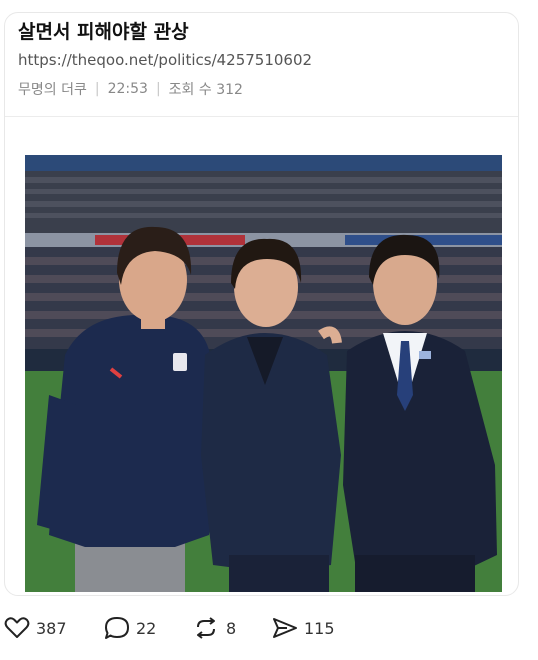 The image size is (538, 660). I want to click on share-button: 115, so click(303, 628).